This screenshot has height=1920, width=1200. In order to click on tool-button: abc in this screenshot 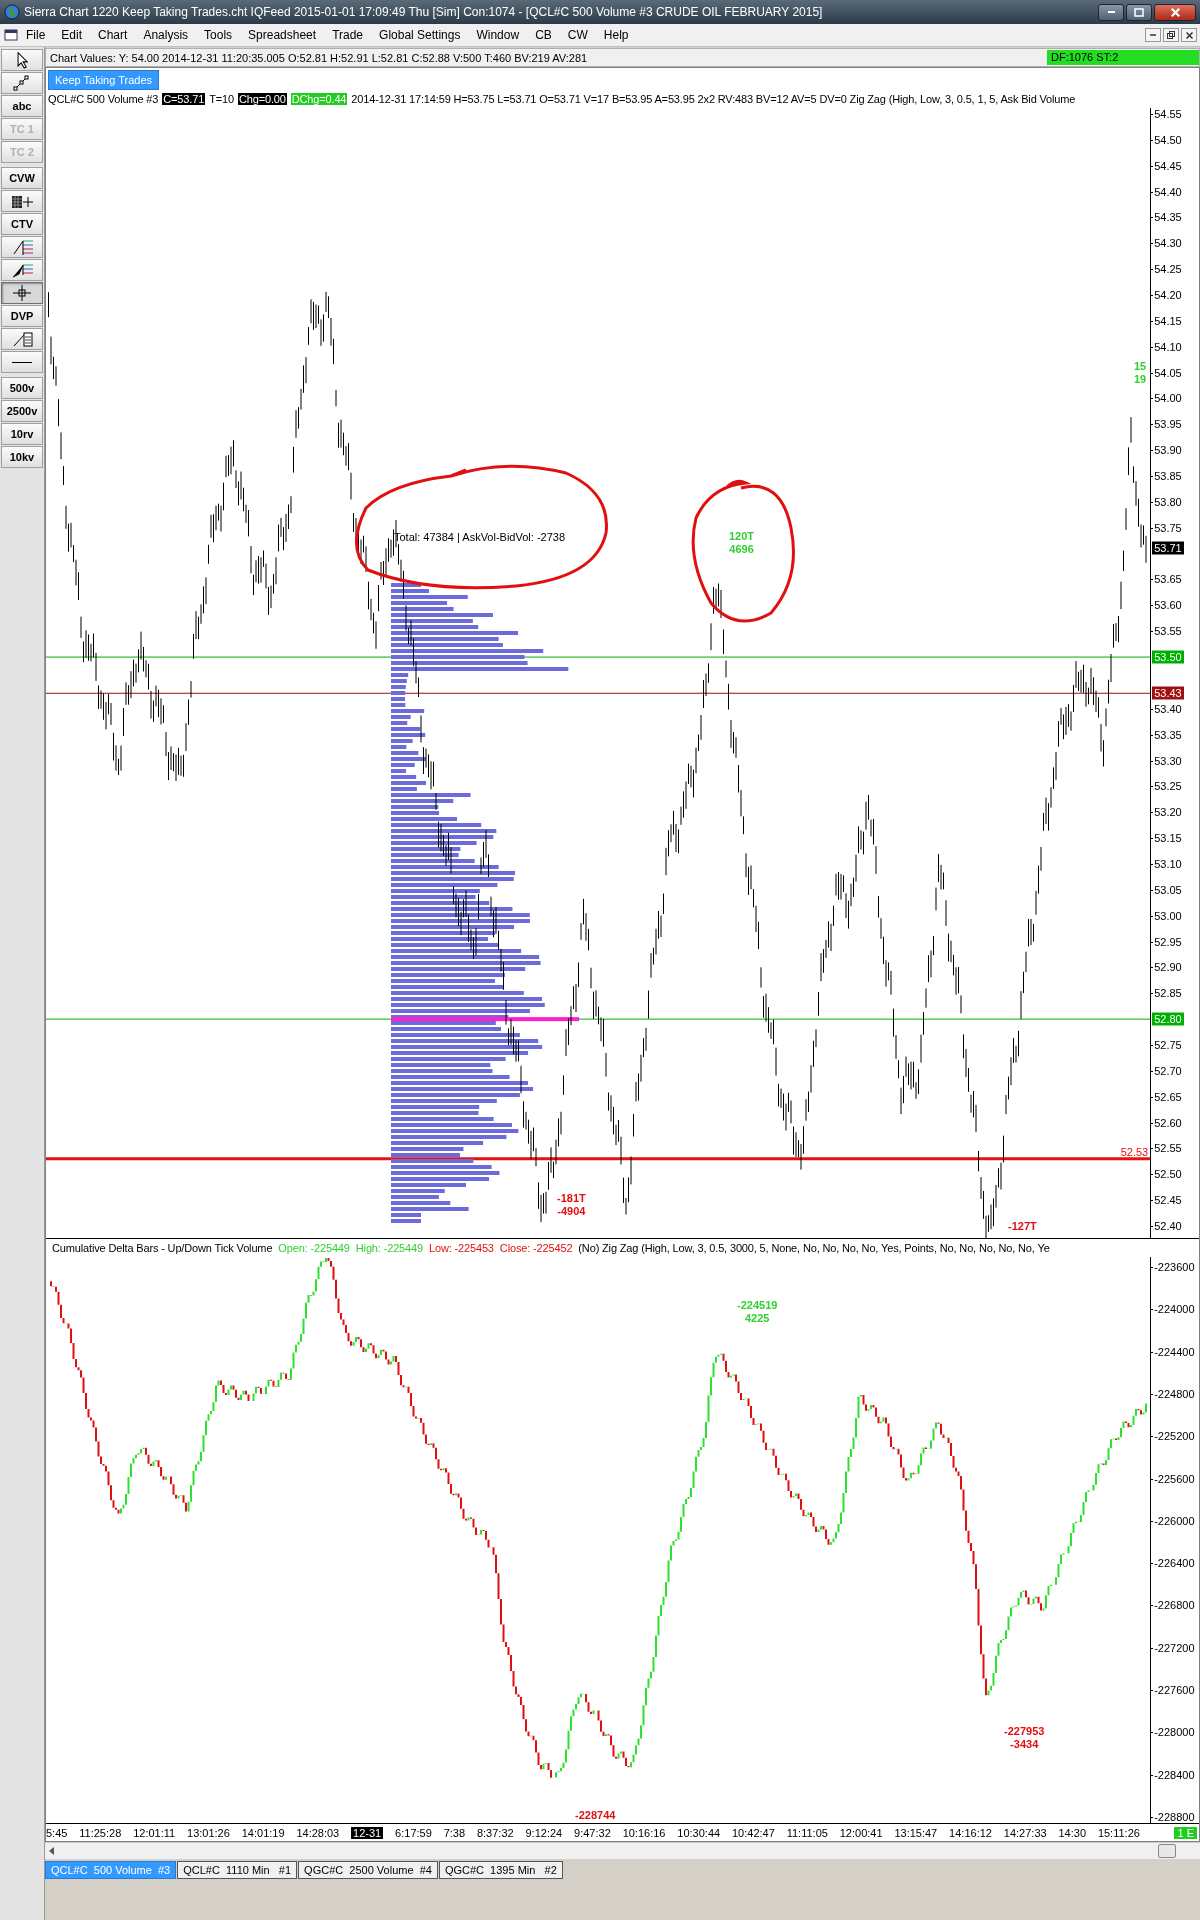, I will do `click(22, 106)`.